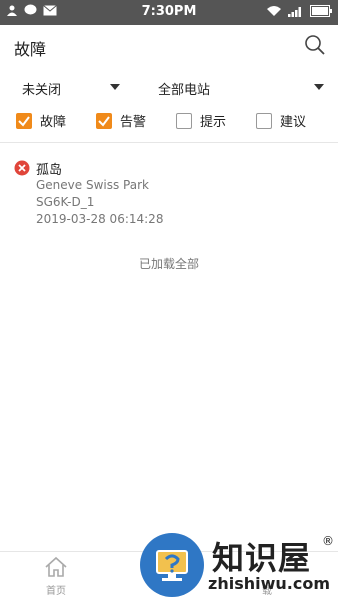 Image resolution: width=338 pixels, height=601 pixels. I want to click on checkbox-suggestion: 建议, so click(281, 120).